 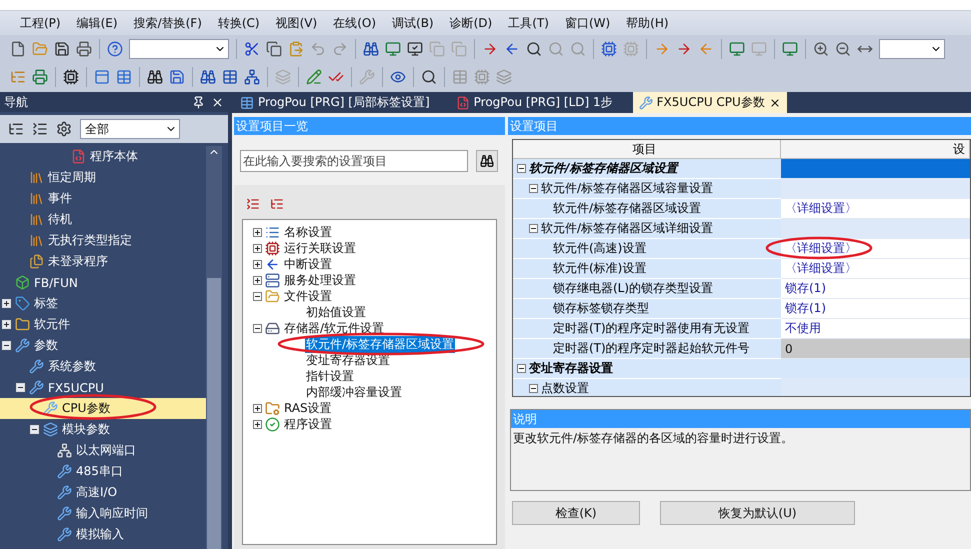 I want to click on editor-tab: ProgPou [PRG] [LD] 1步, so click(x=534, y=102).